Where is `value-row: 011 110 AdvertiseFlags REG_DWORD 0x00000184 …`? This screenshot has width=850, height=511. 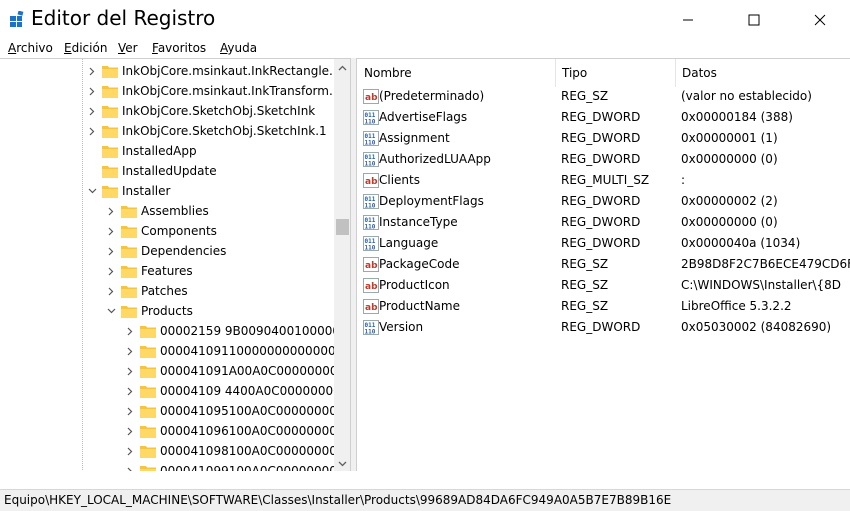 value-row: 011 110 AdvertiseFlags REG_DWORD 0x00000184 … is located at coordinates (603, 117).